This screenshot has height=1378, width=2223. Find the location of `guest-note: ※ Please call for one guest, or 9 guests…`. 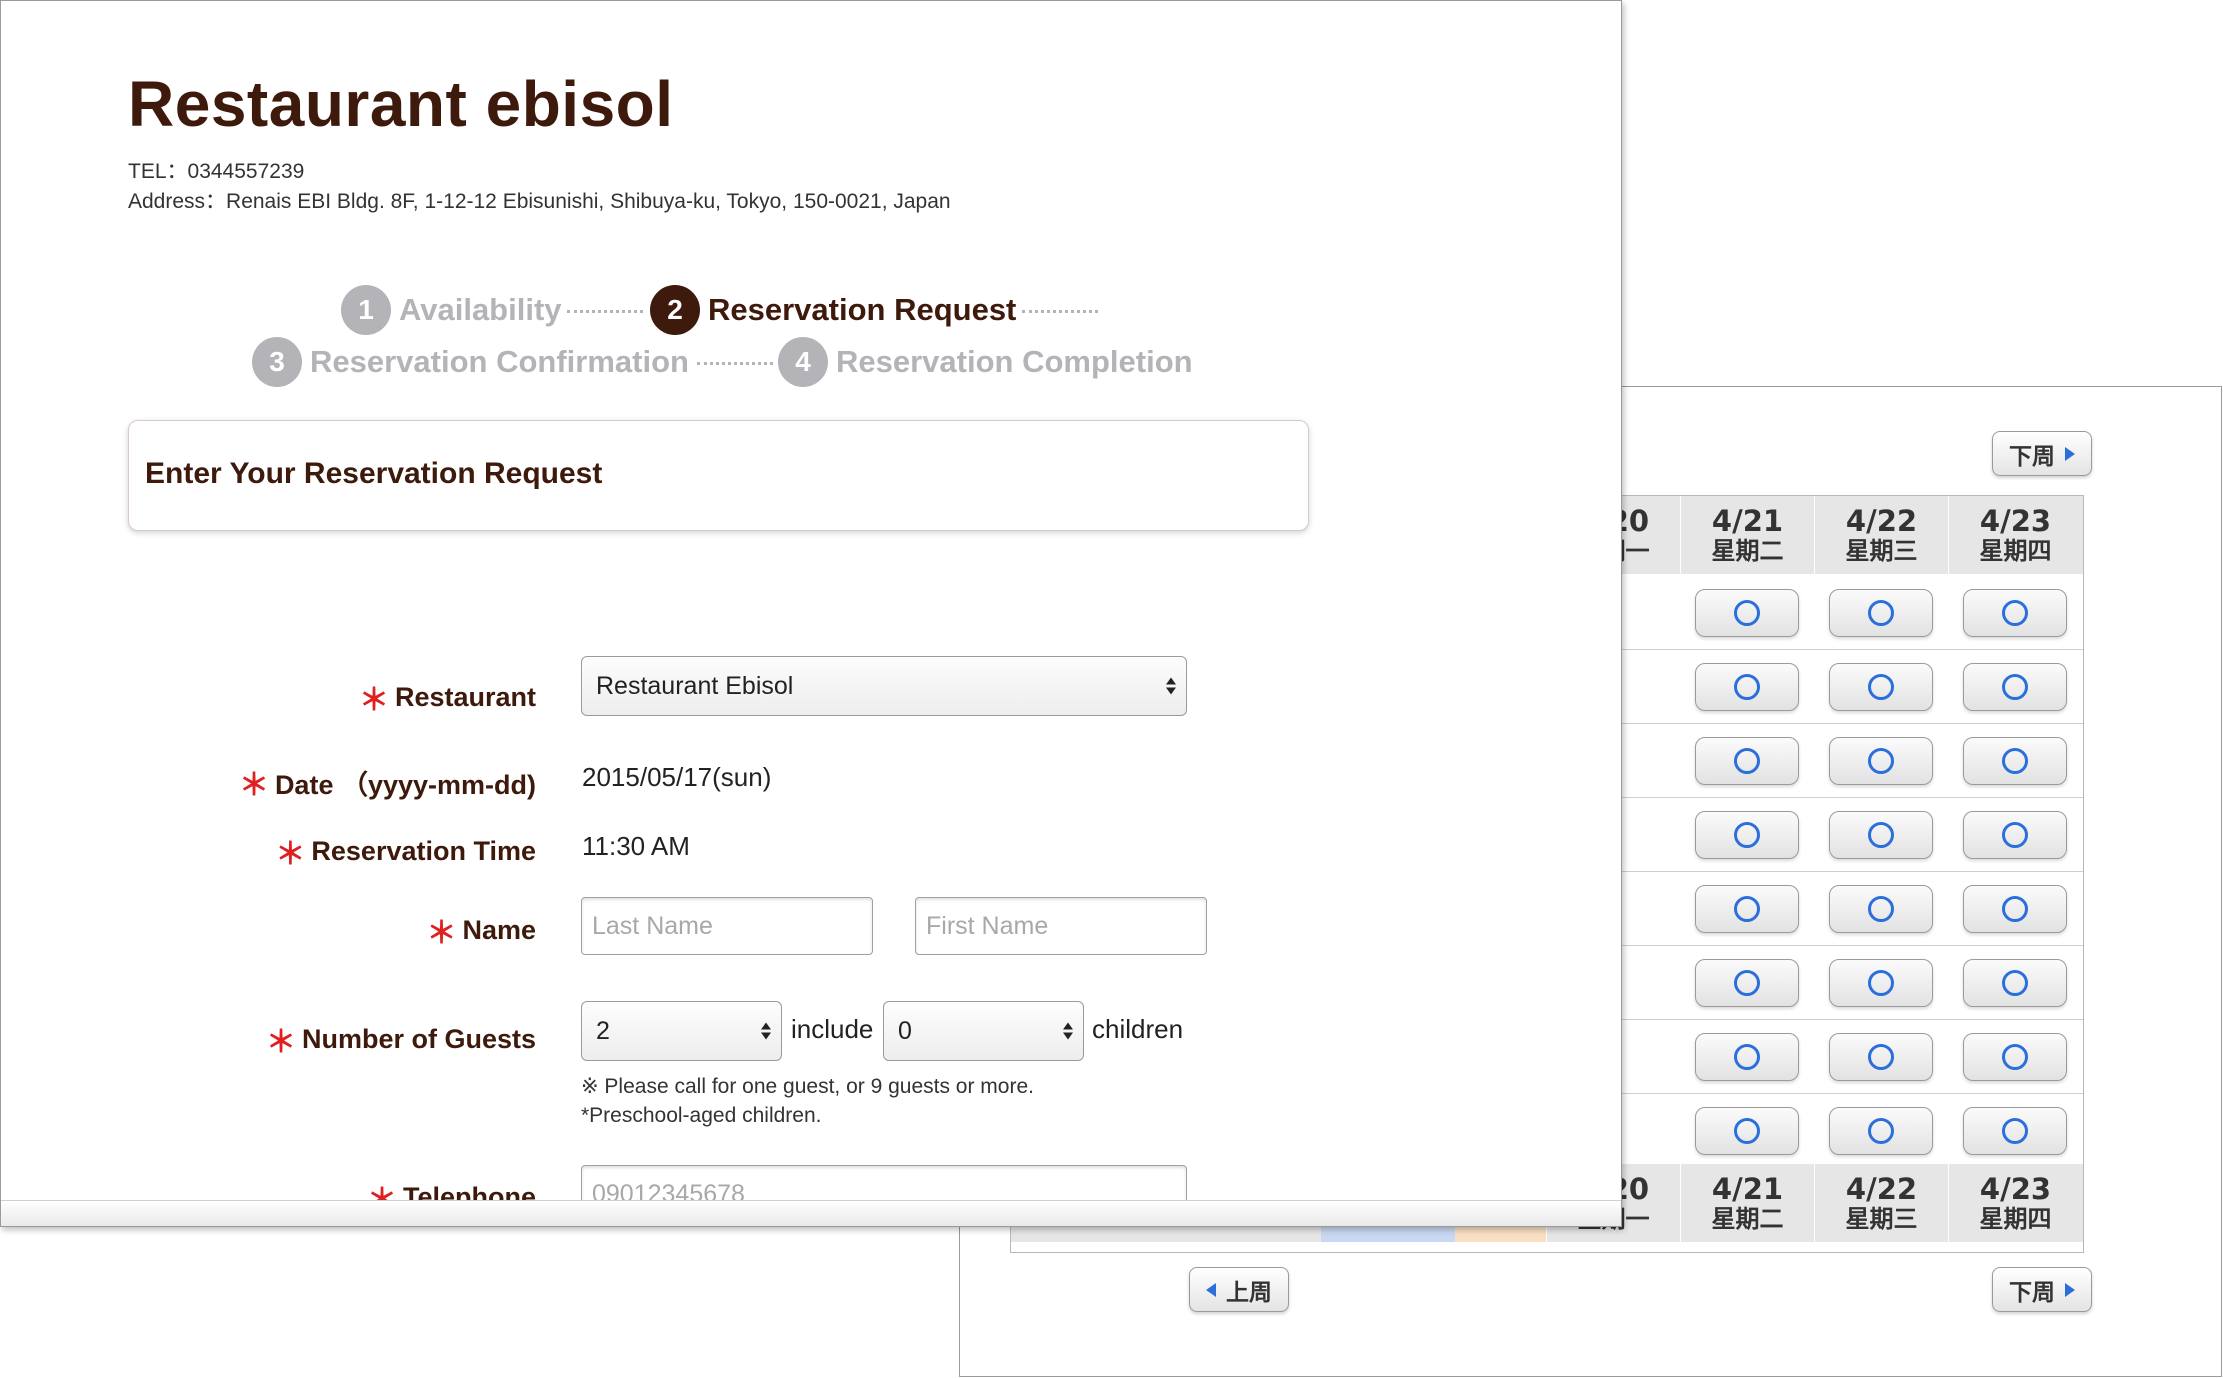

guest-note: ※ Please call for one guest, or 9 guests… is located at coordinates (807, 1086).